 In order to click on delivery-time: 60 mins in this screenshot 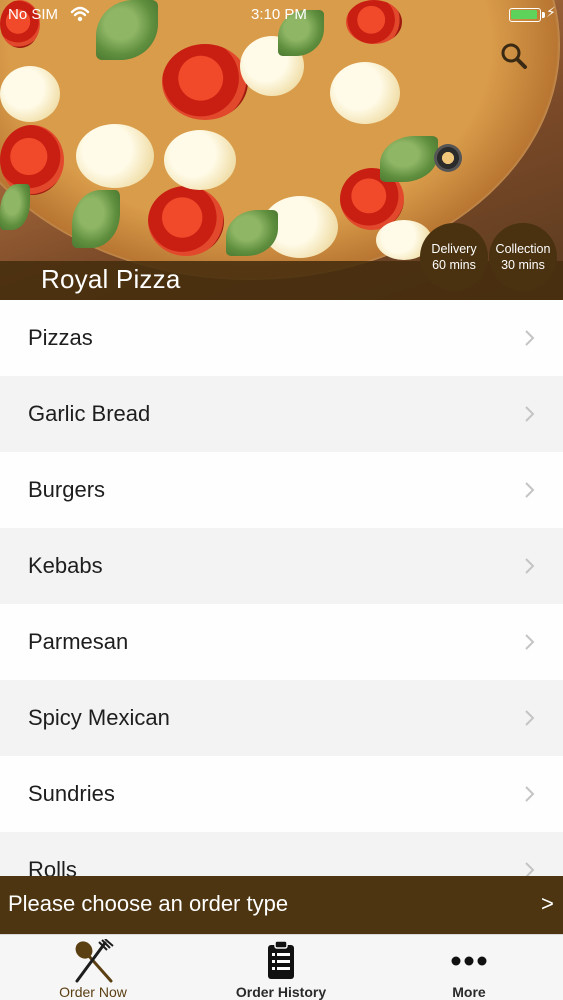, I will do `click(454, 265)`.